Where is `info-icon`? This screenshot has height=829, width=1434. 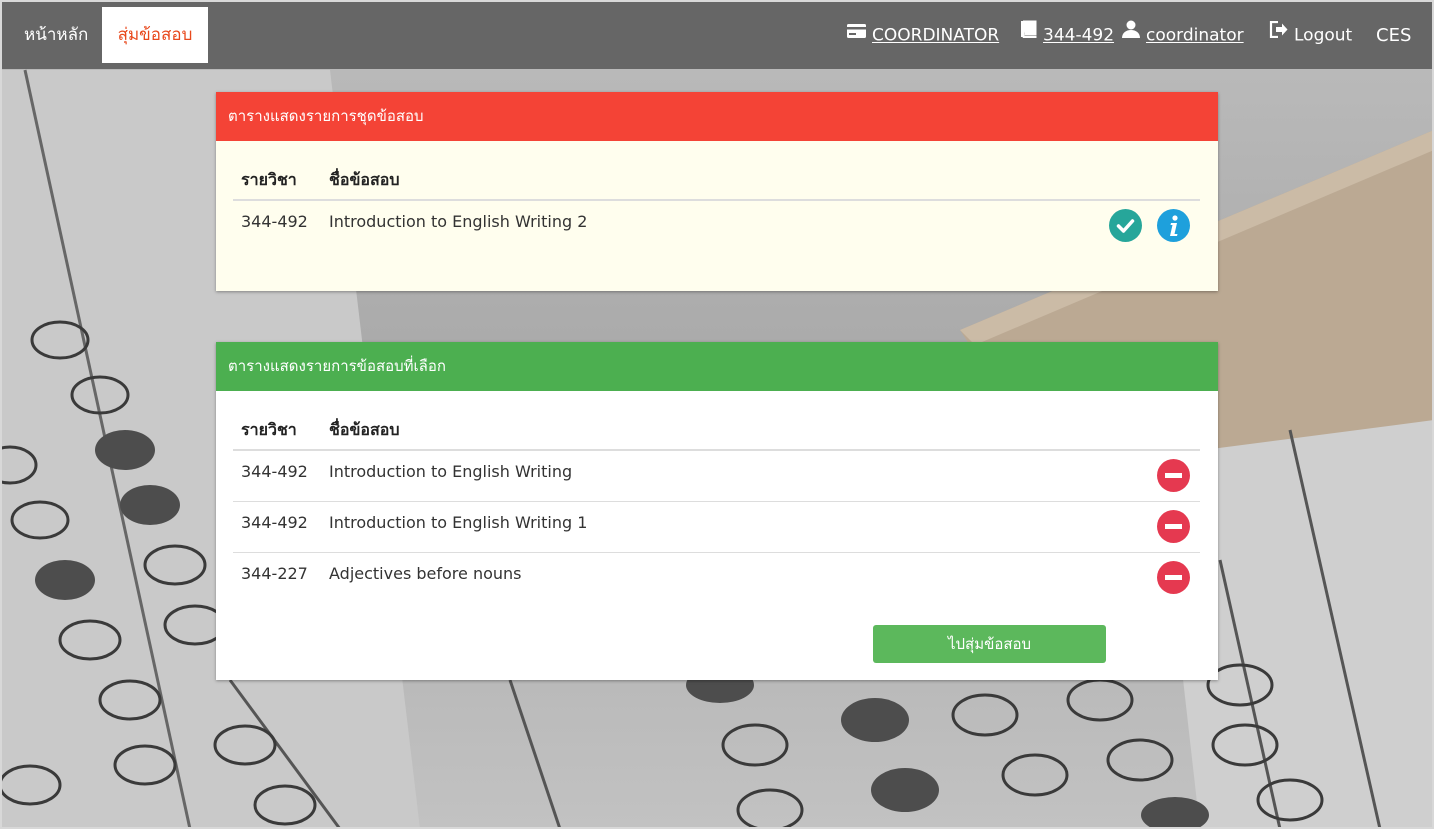 info-icon is located at coordinates (1174, 225).